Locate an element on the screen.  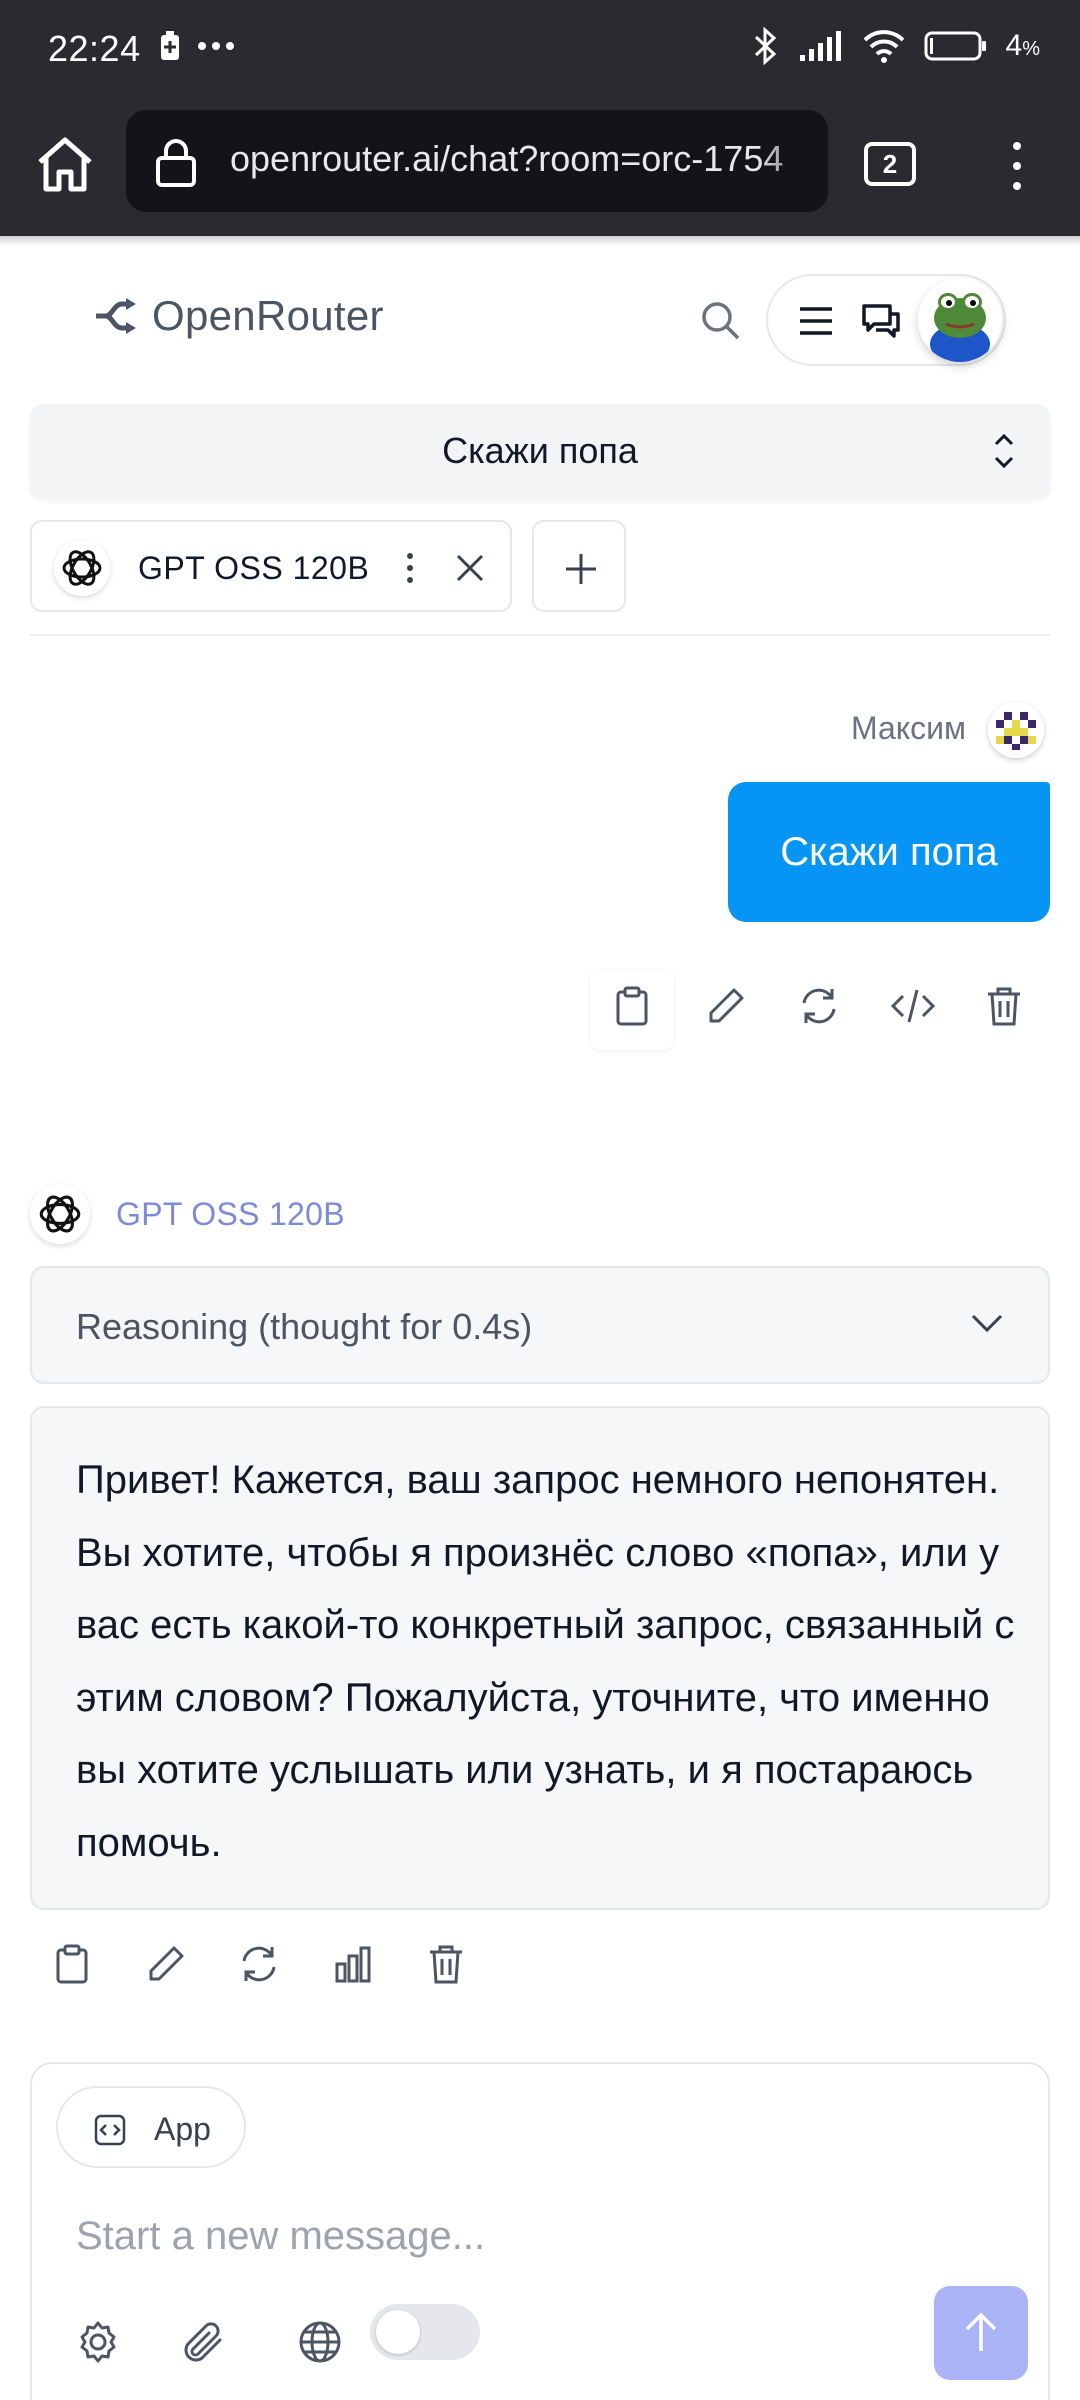
battery-percent: 4 is located at coordinates (1014, 45).